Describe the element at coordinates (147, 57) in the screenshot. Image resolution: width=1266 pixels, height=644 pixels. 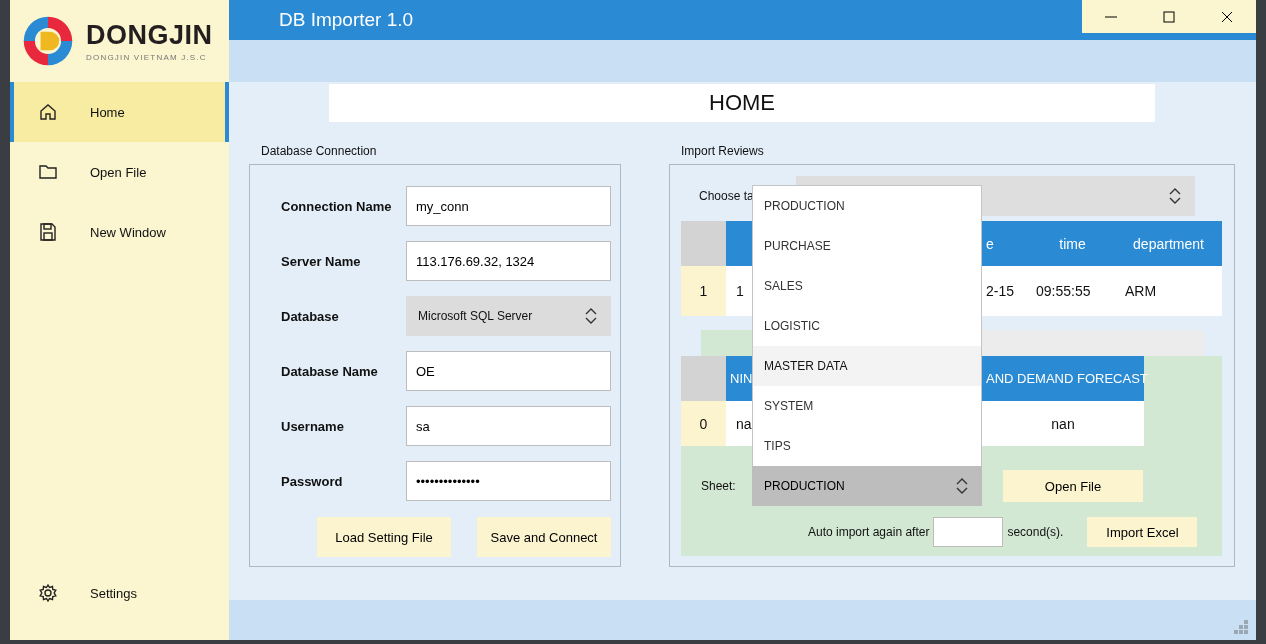
I see `logo-tagline: DONGJIN VIETNAM J.S.C` at that location.